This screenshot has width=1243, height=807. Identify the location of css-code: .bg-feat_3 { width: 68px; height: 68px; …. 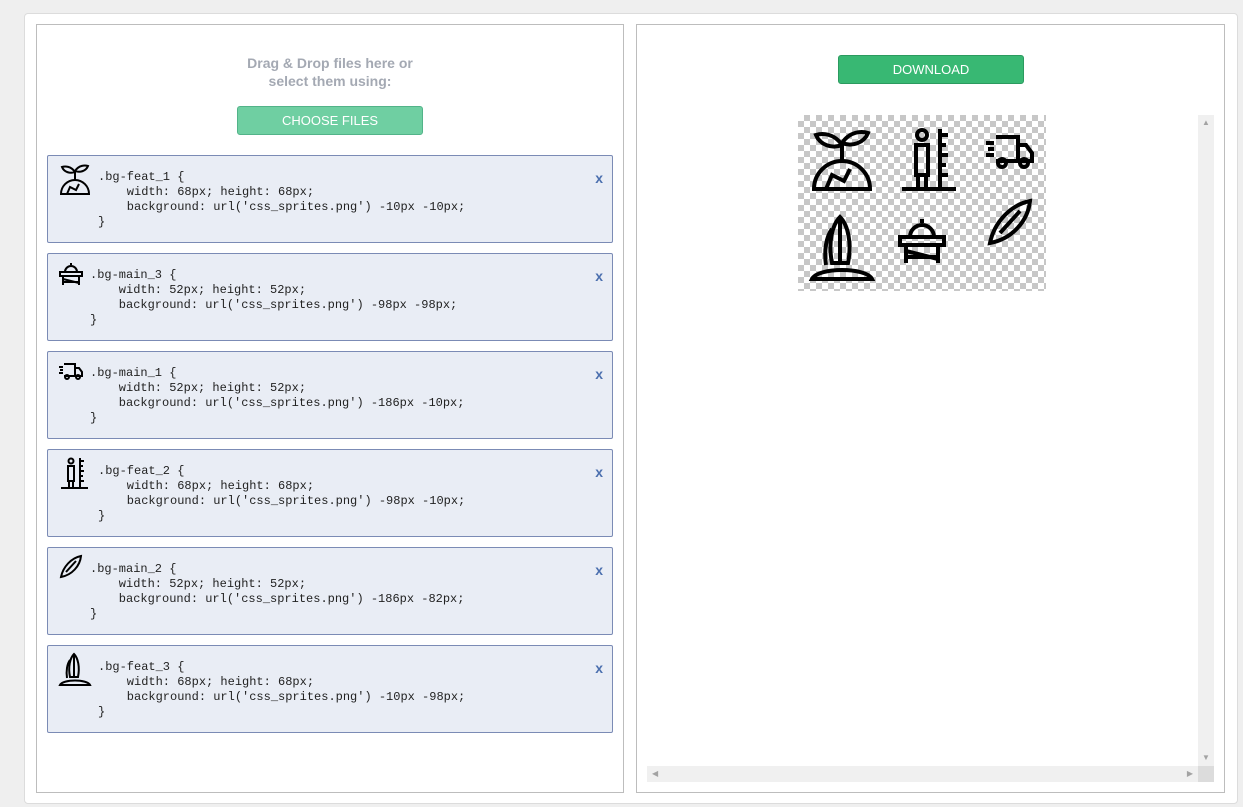
(282, 689).